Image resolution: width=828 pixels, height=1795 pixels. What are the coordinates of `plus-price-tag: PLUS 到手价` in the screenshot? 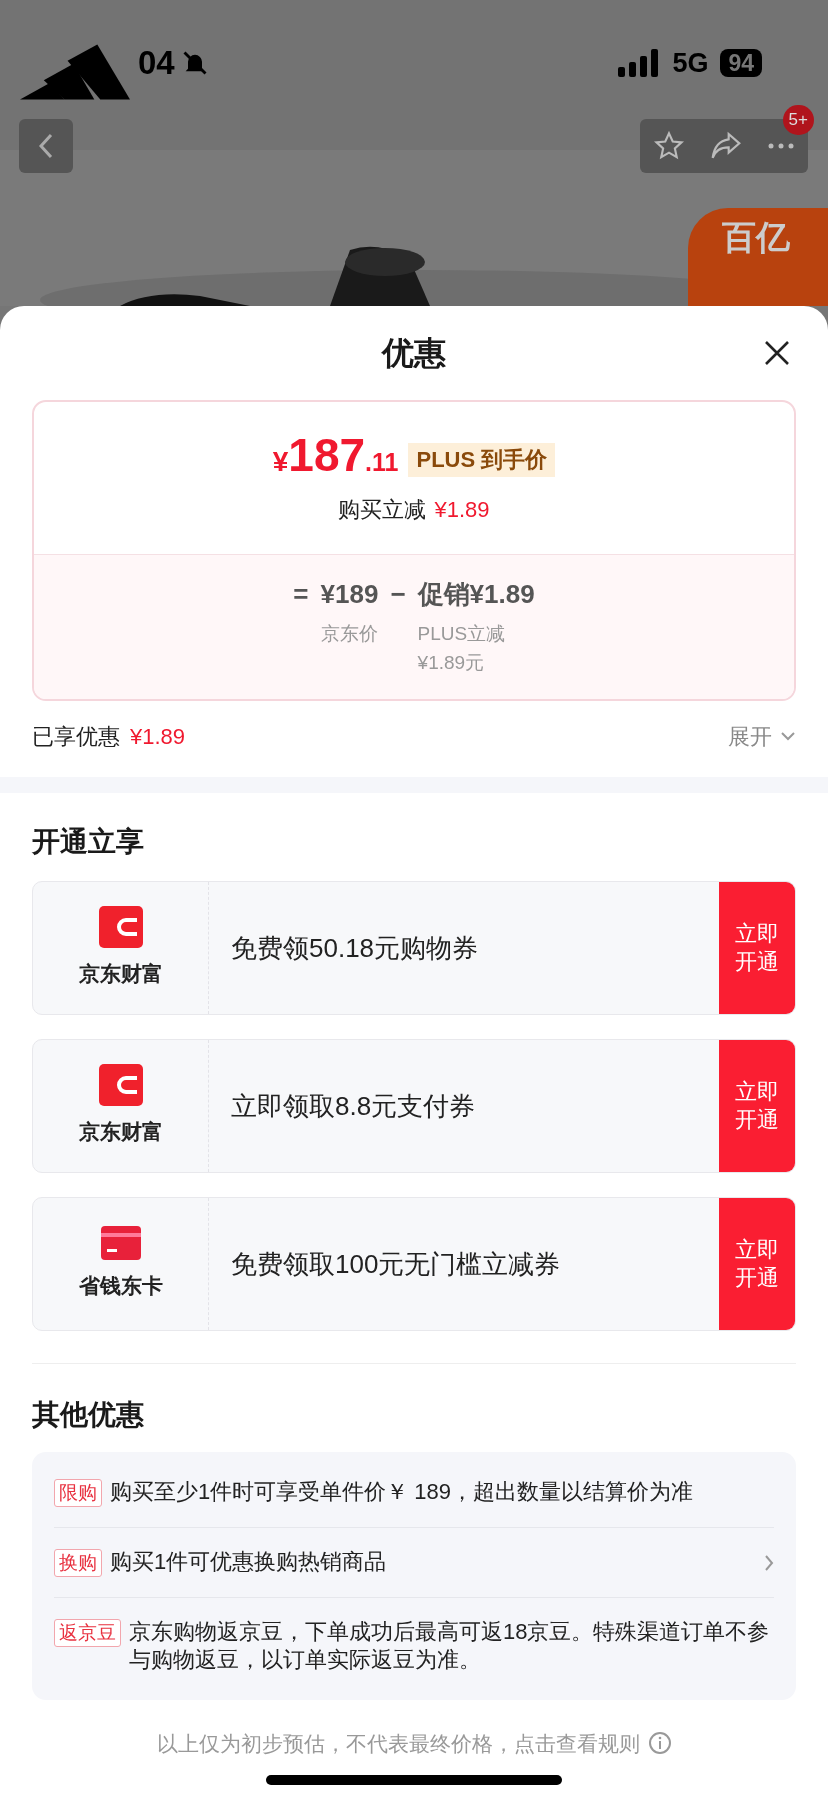 It's located at (482, 460).